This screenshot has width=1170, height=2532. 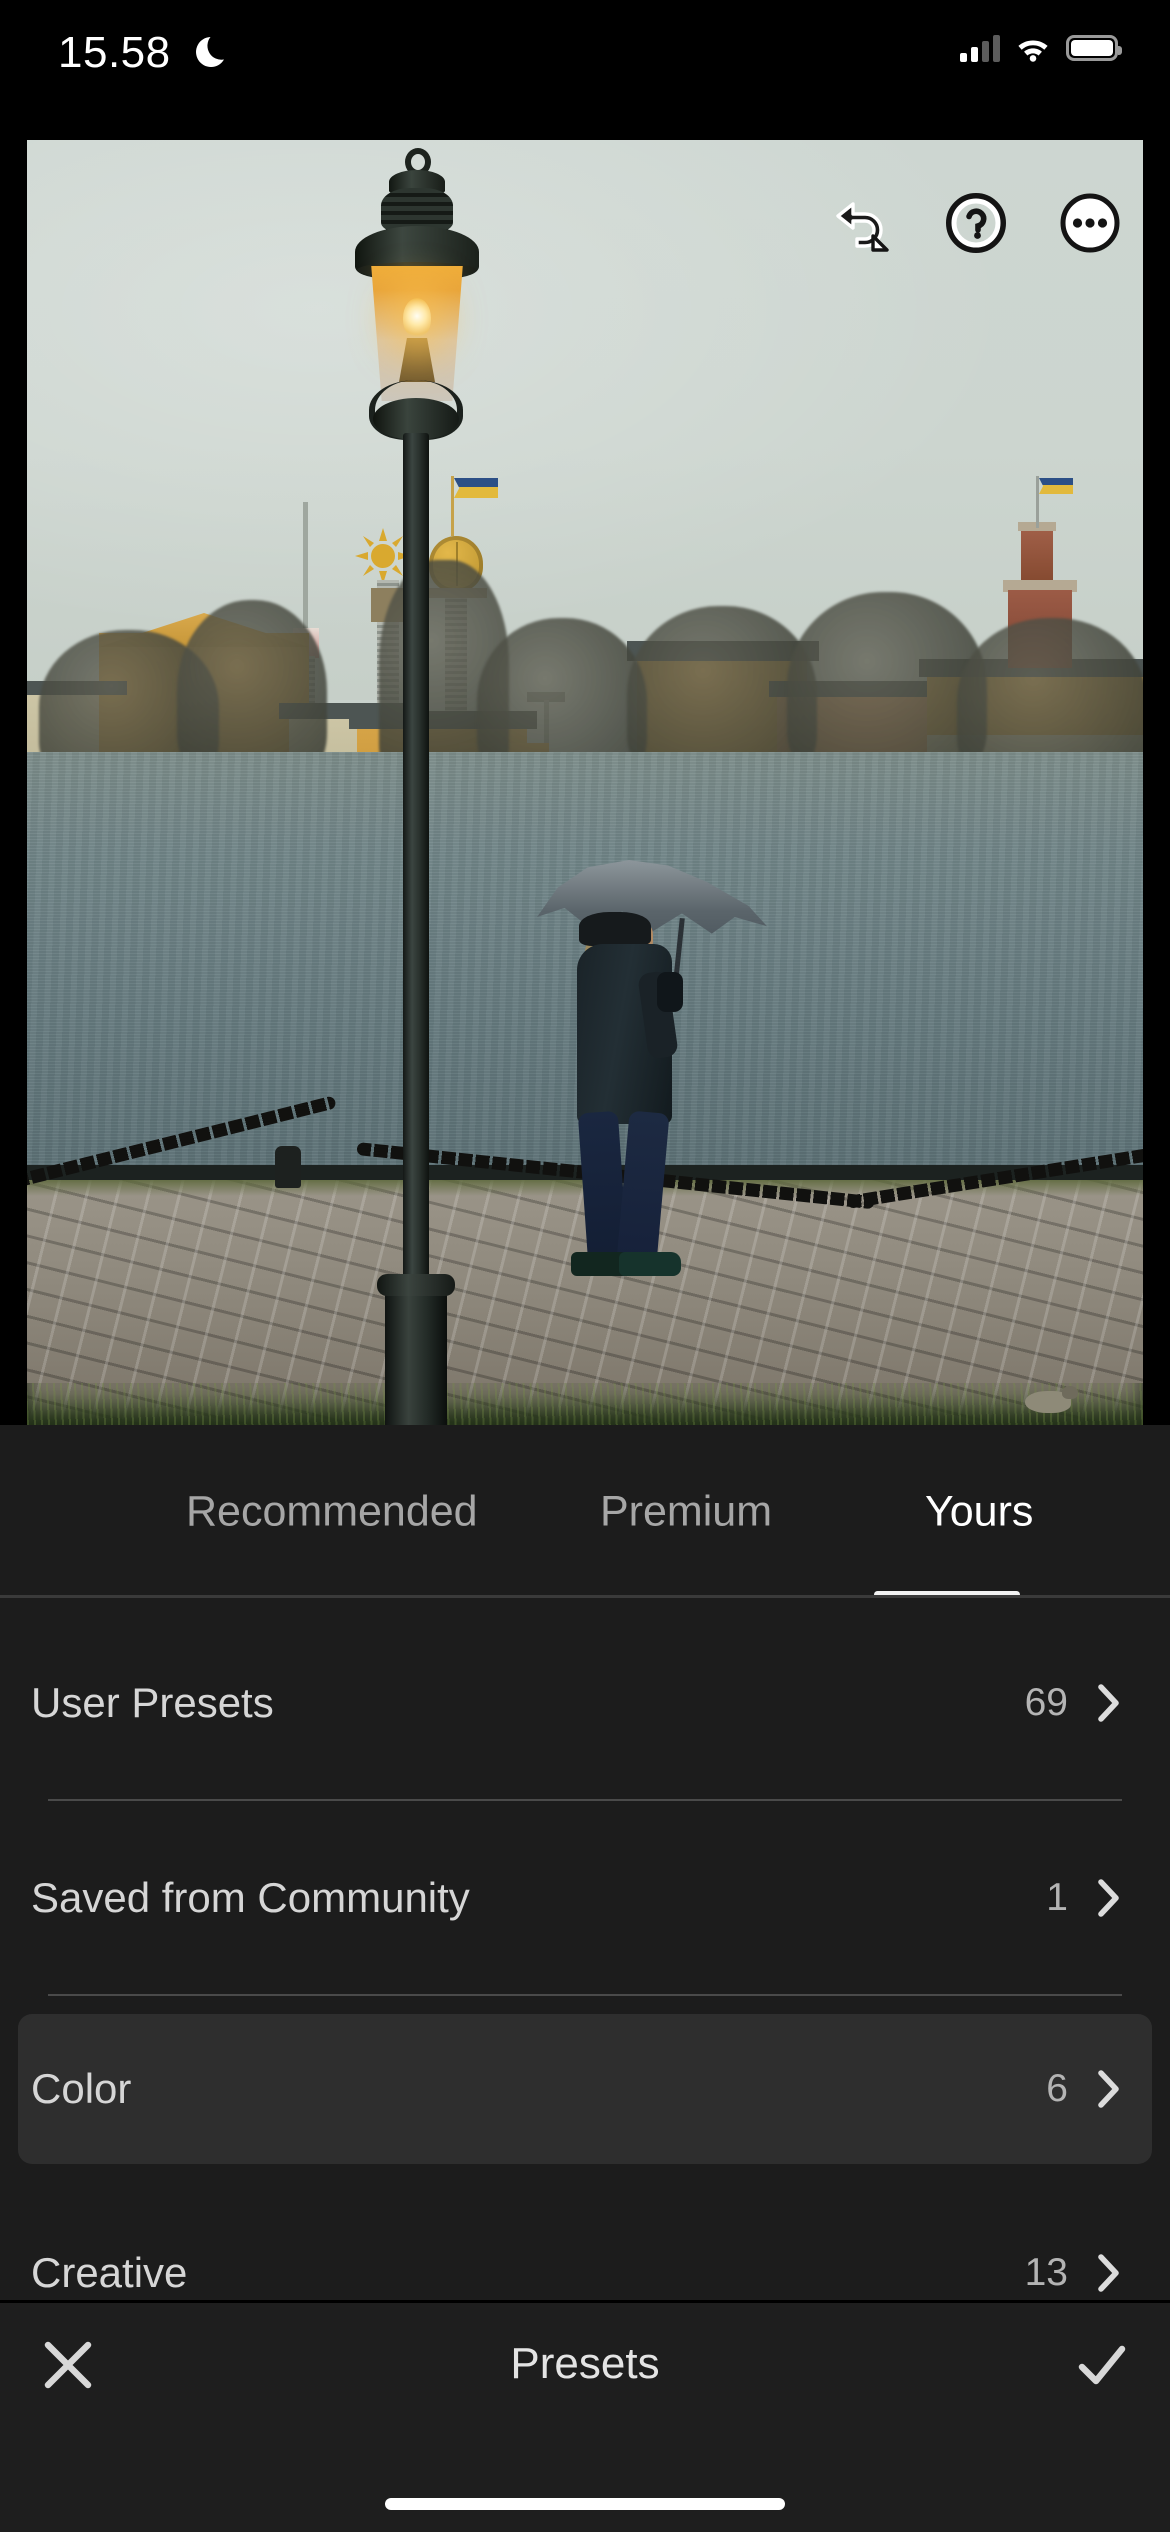 What do you see at coordinates (1046, 1702) in the screenshot?
I see `list-item-count: 69` at bounding box center [1046, 1702].